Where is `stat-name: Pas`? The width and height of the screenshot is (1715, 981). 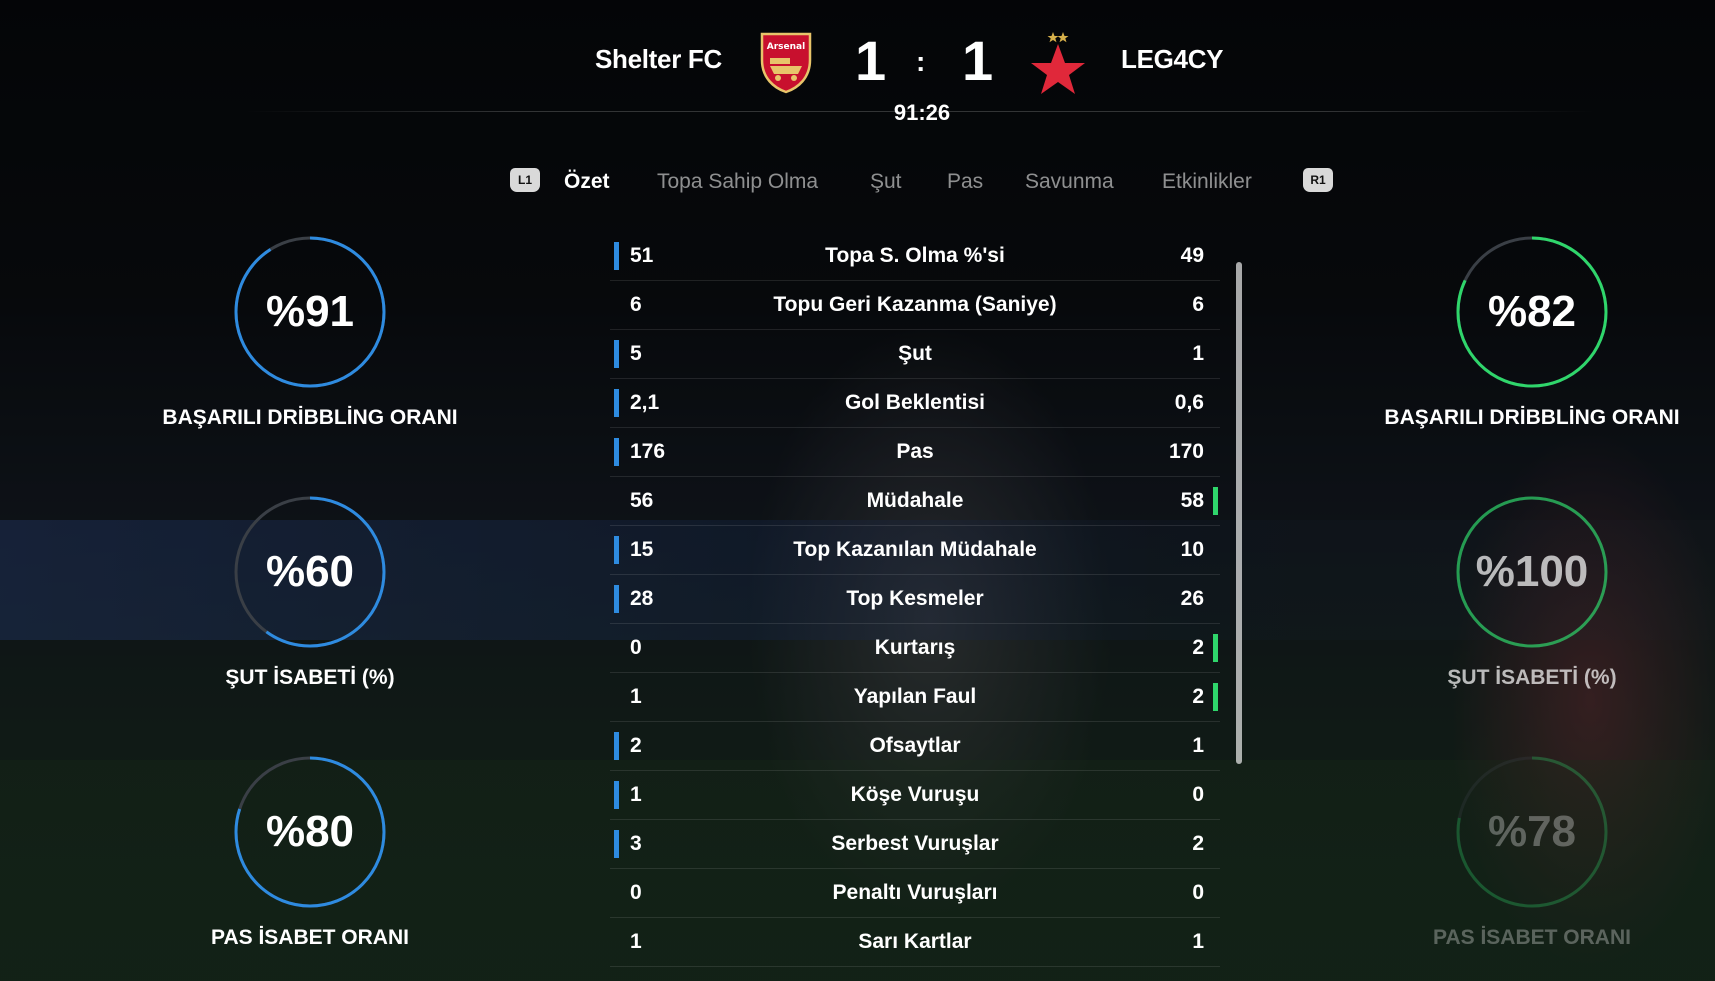
stat-name: Pas is located at coordinates (915, 451).